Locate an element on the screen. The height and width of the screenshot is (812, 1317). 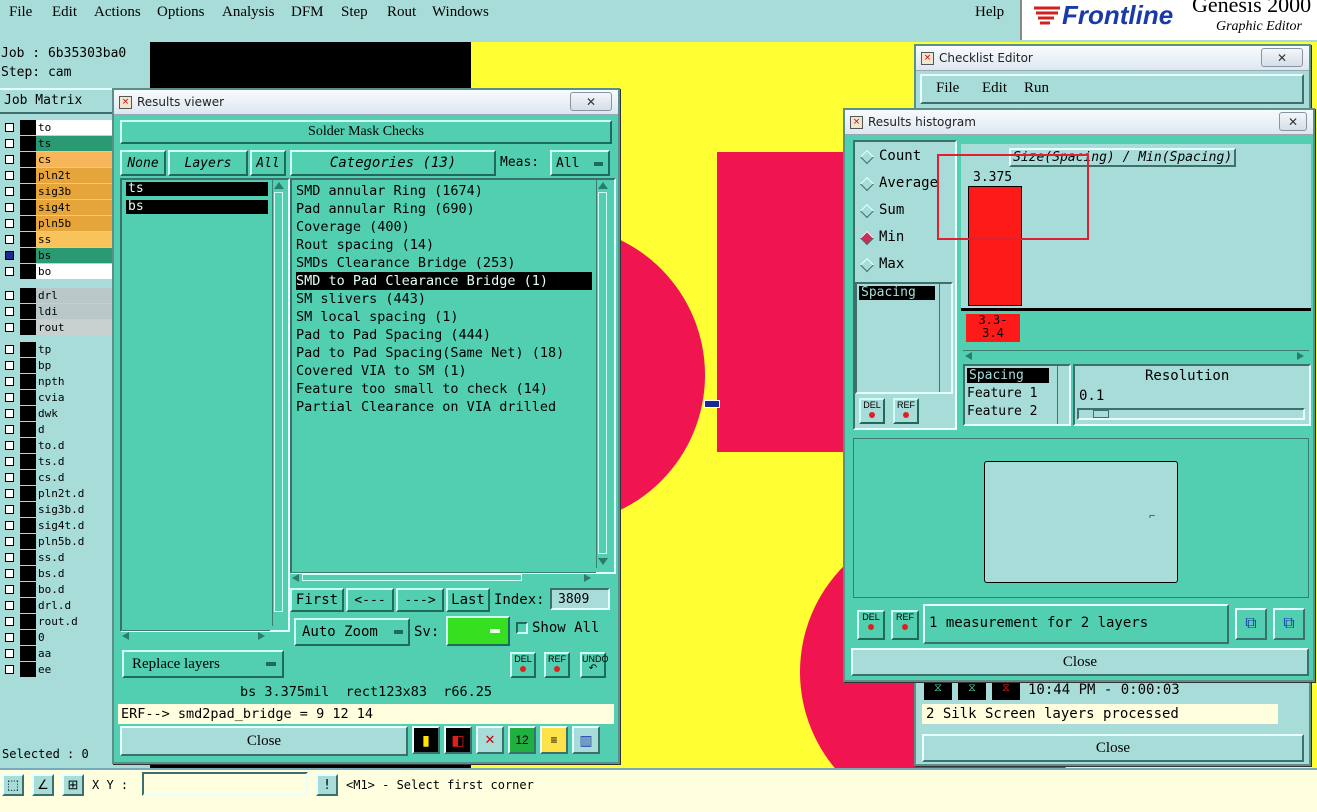
layer-row: aa is located at coordinates (56, 654).